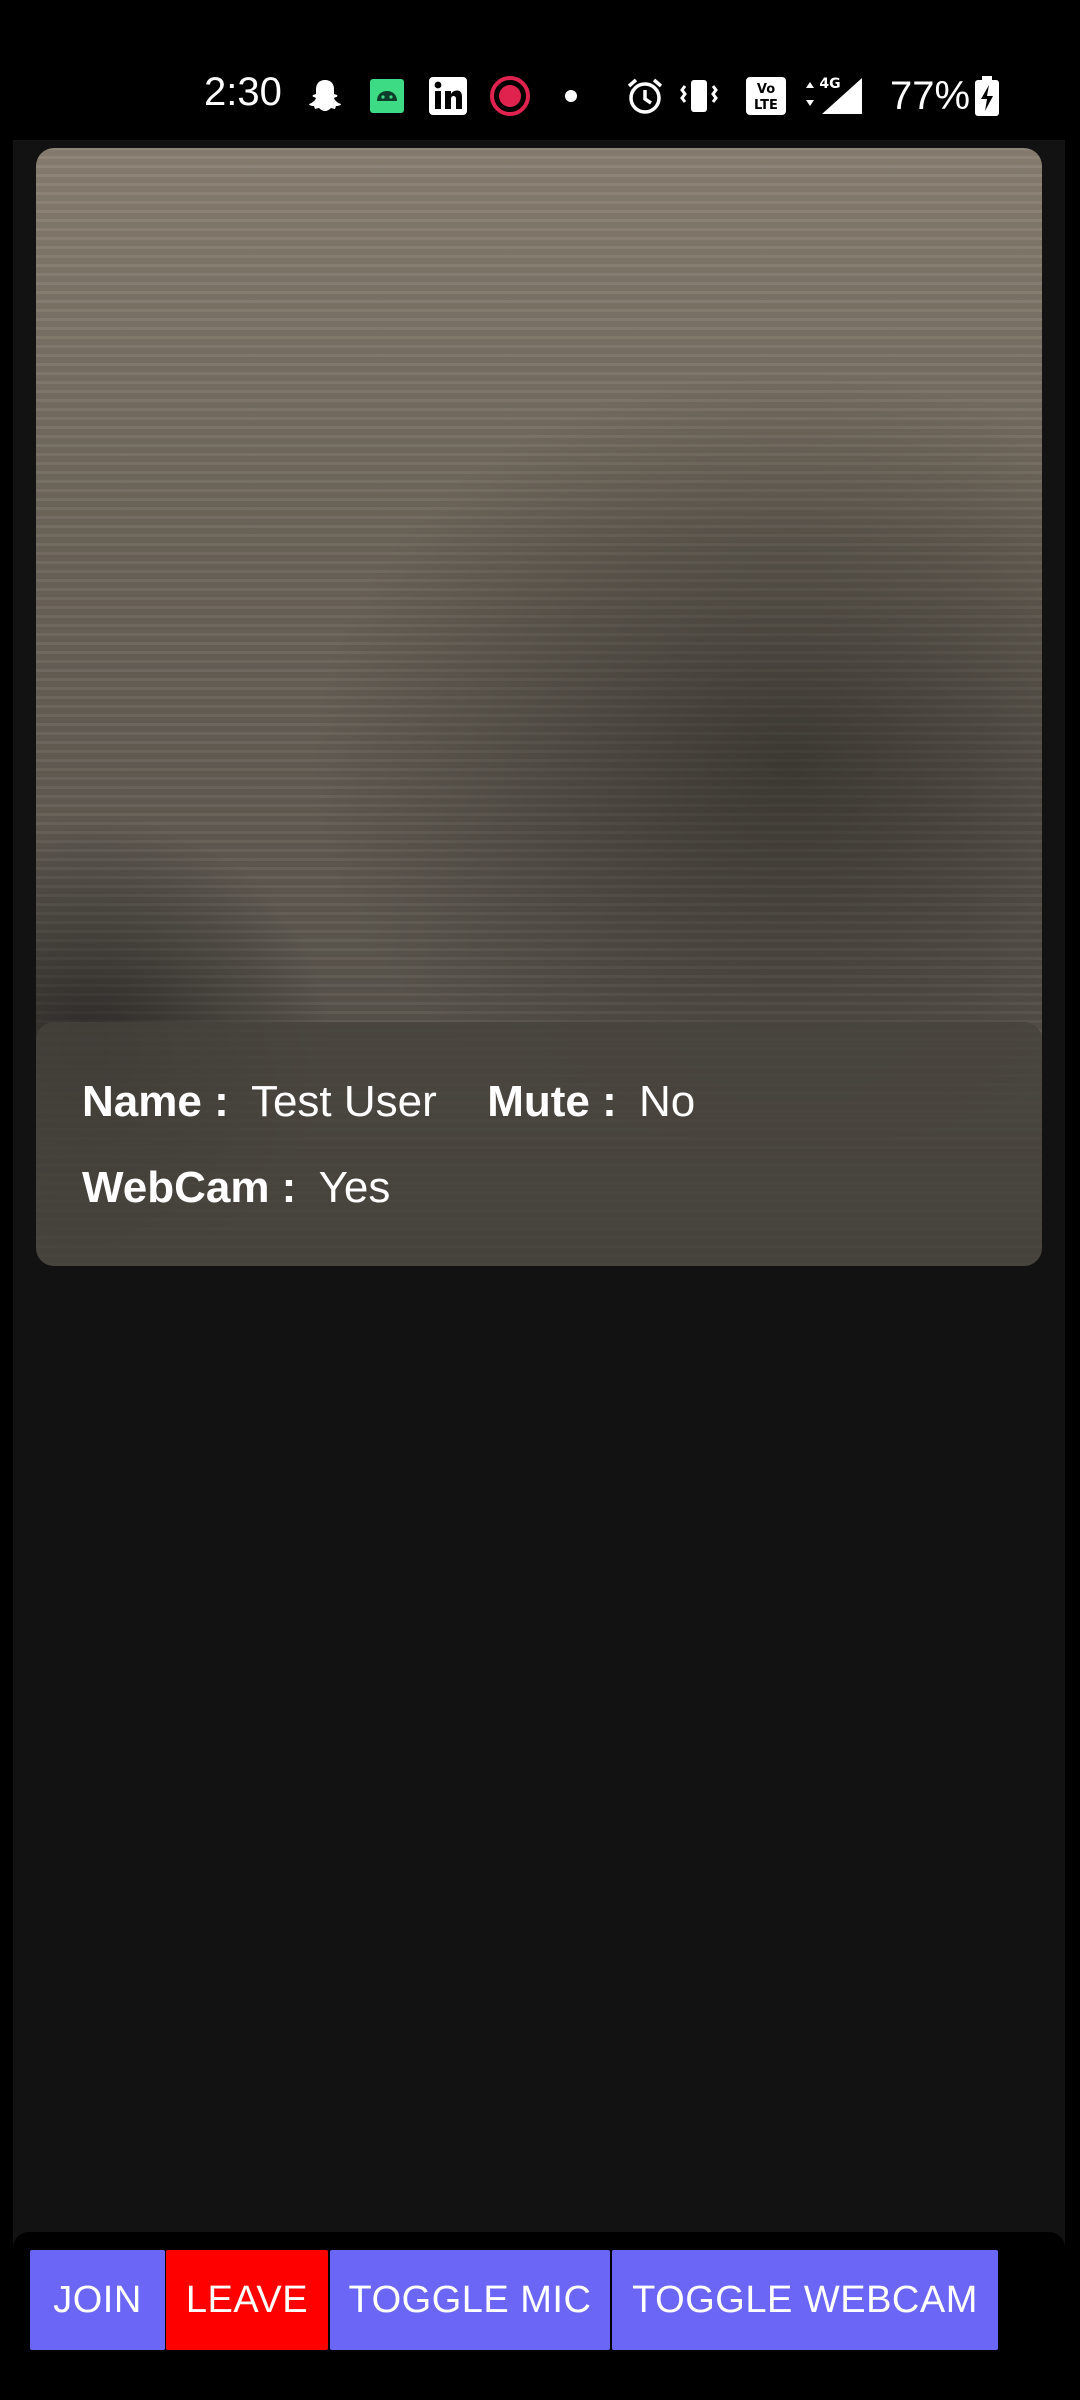  What do you see at coordinates (510, 96) in the screenshot?
I see `screen-record-icon` at bounding box center [510, 96].